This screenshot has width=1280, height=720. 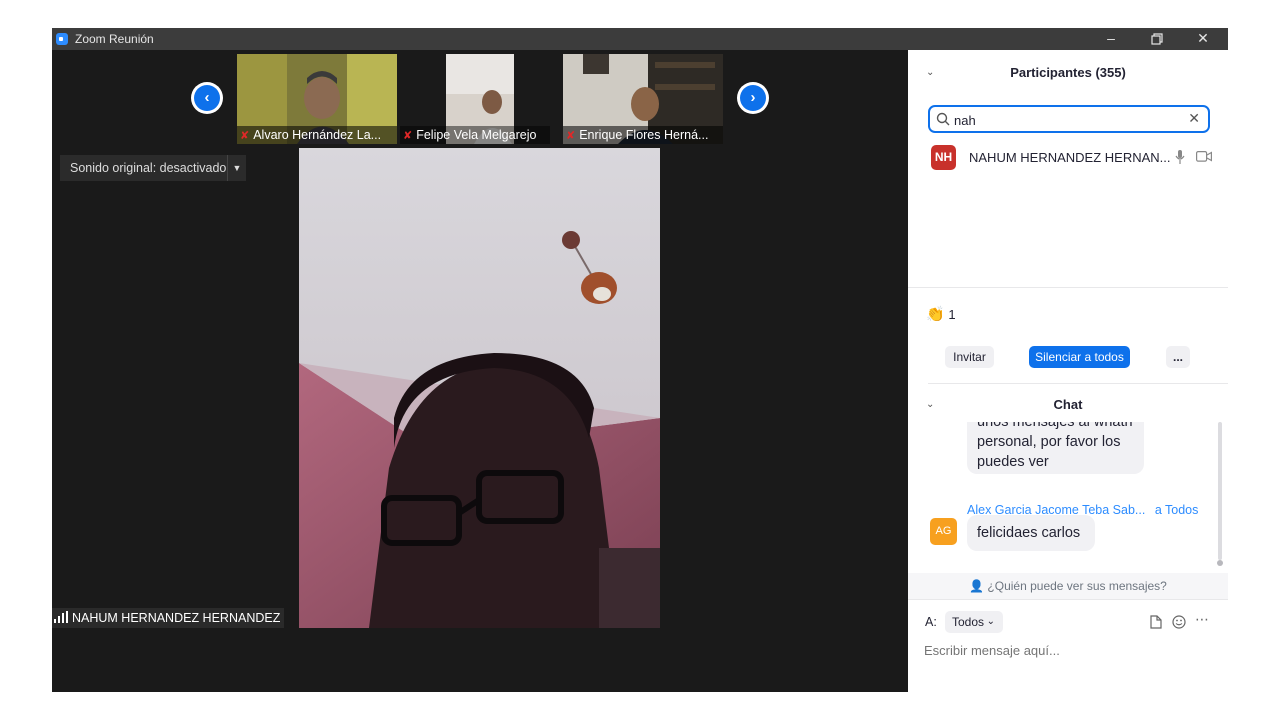 What do you see at coordinates (1203, 39) in the screenshot?
I see `close-window-icon: ✕` at bounding box center [1203, 39].